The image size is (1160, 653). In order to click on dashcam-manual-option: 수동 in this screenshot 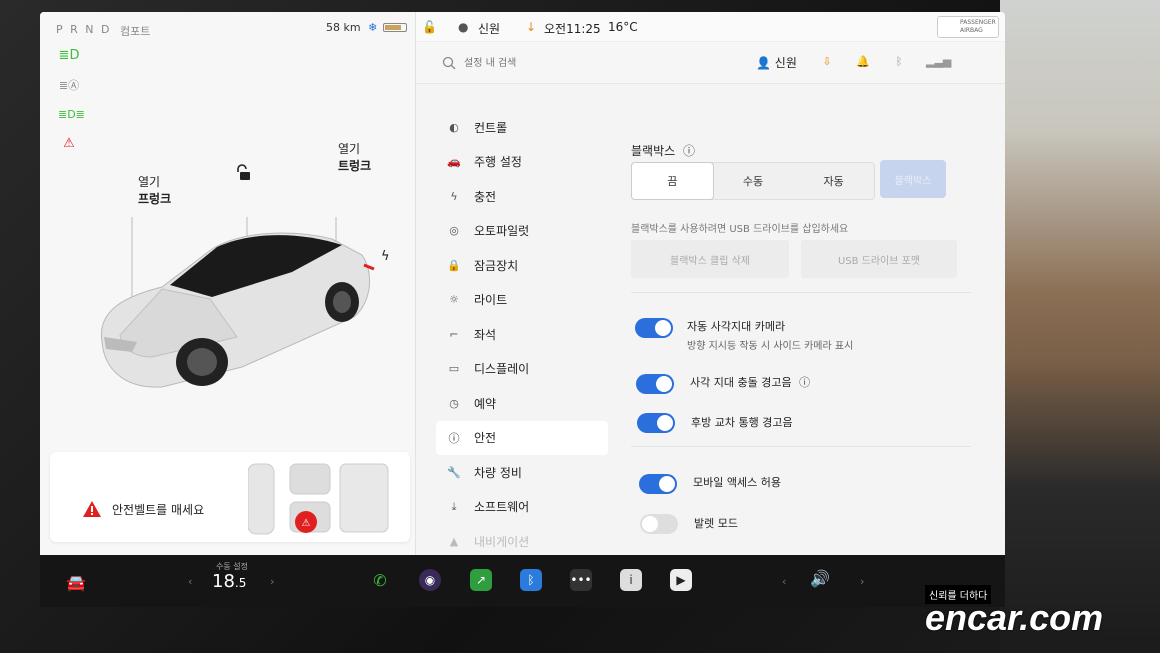, I will do `click(753, 181)`.